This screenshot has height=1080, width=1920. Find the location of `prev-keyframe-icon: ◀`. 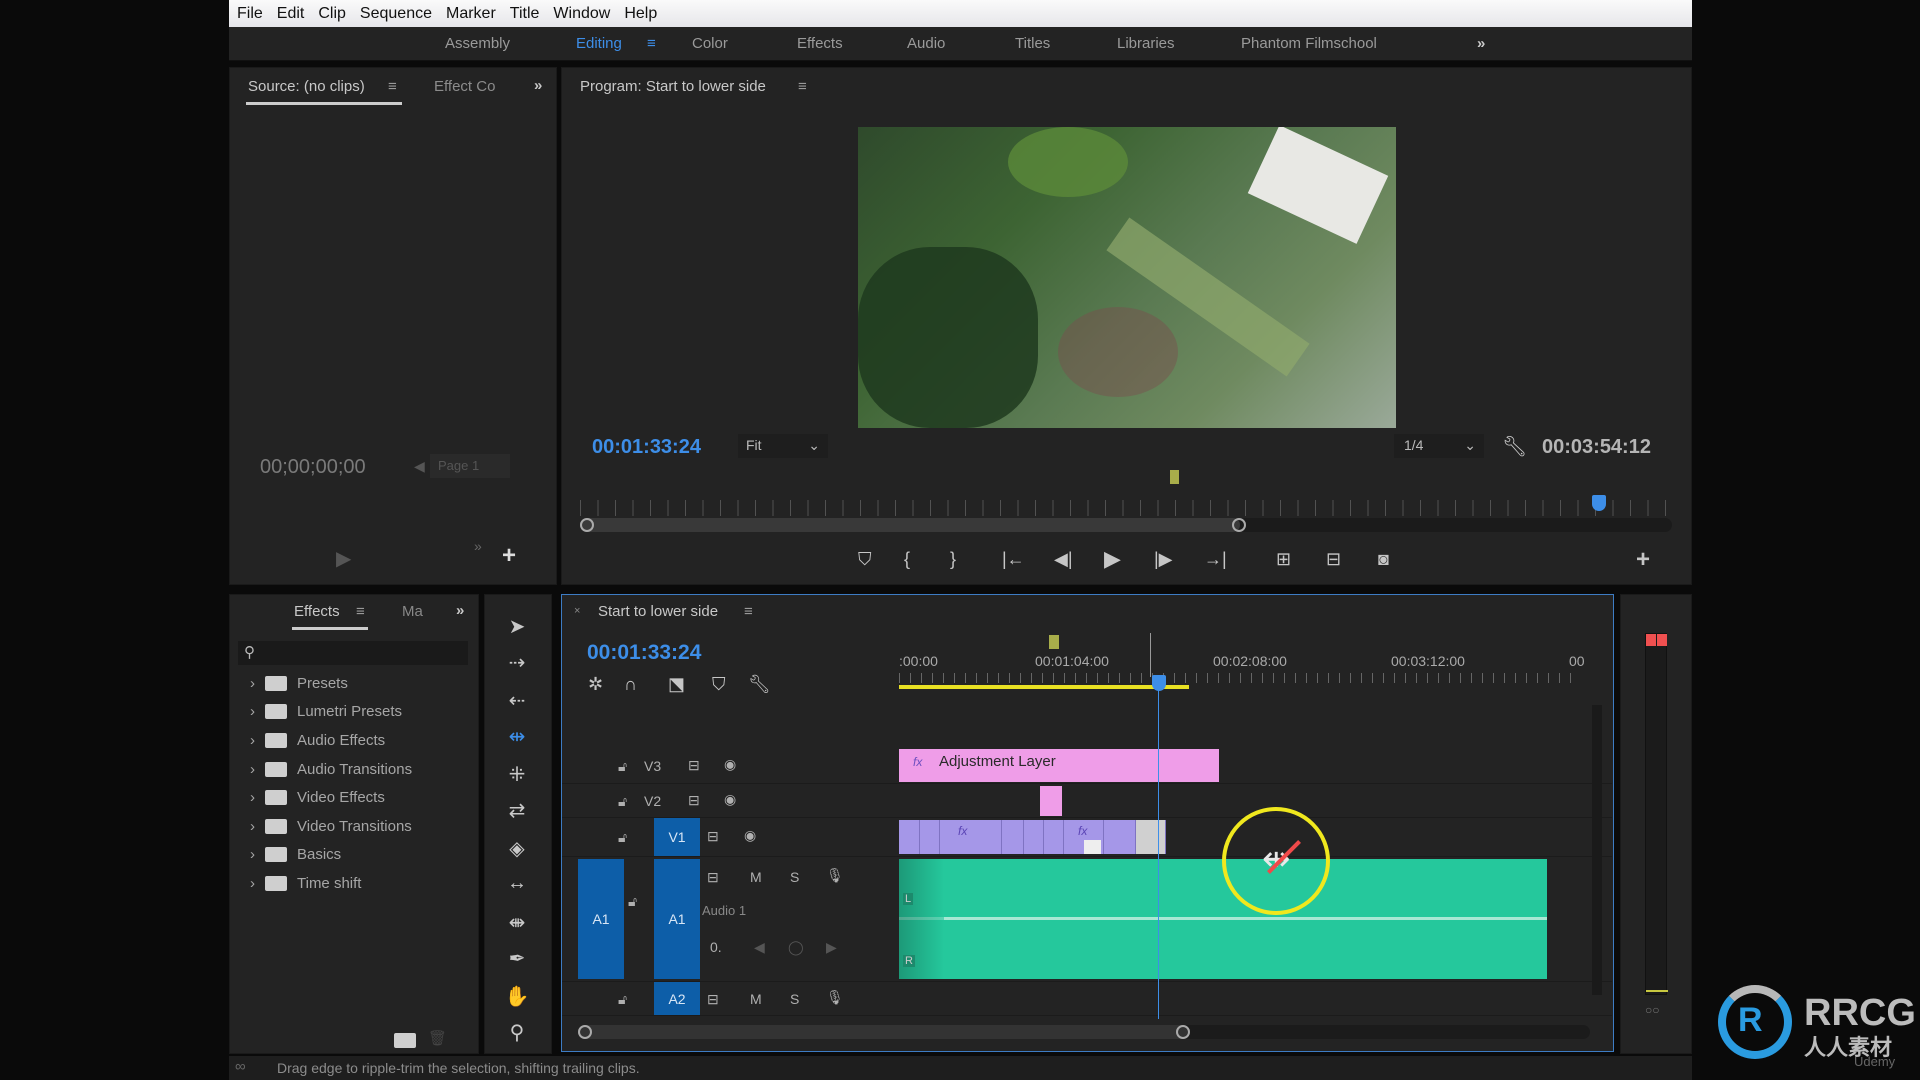

prev-keyframe-icon: ◀ is located at coordinates (759, 947).